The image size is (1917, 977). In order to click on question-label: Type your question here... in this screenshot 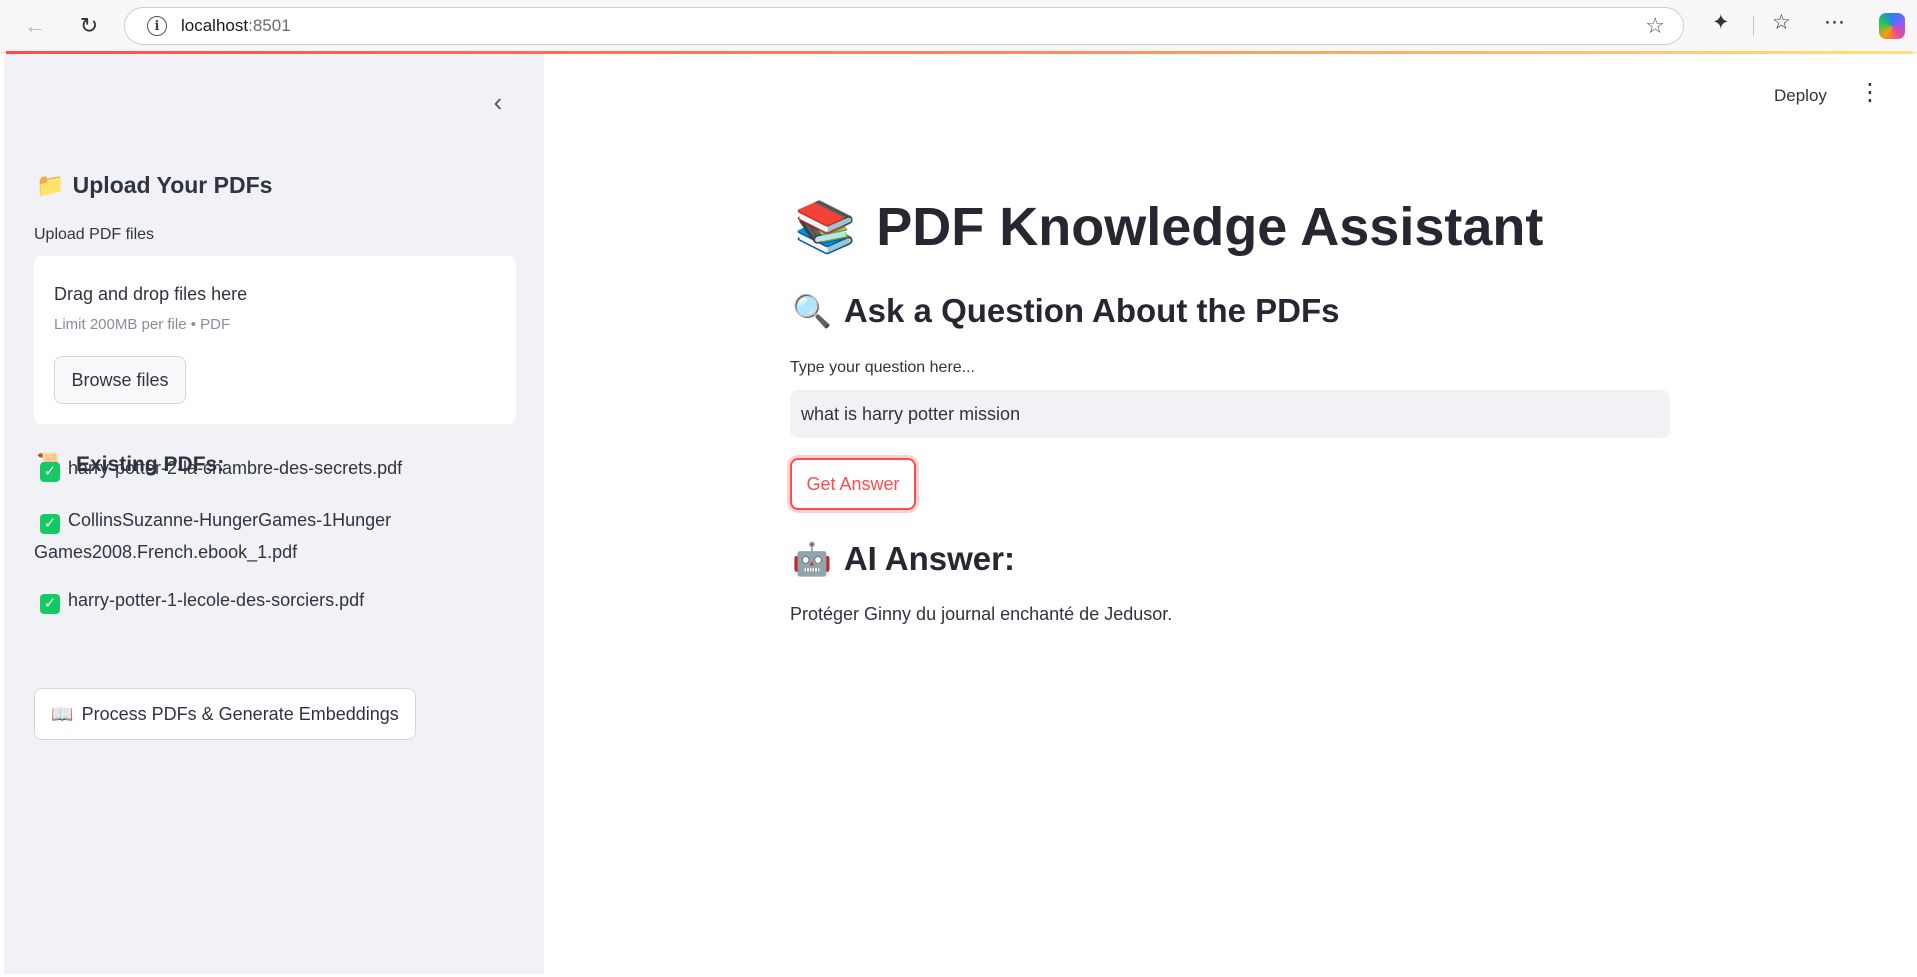, I will do `click(882, 367)`.